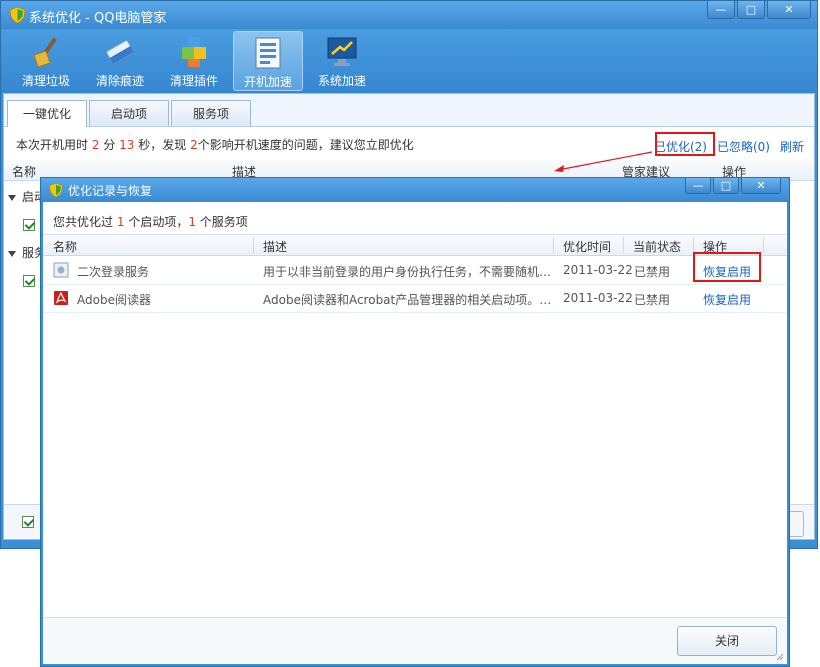  I want to click on puzzle-icon, so click(194, 52).